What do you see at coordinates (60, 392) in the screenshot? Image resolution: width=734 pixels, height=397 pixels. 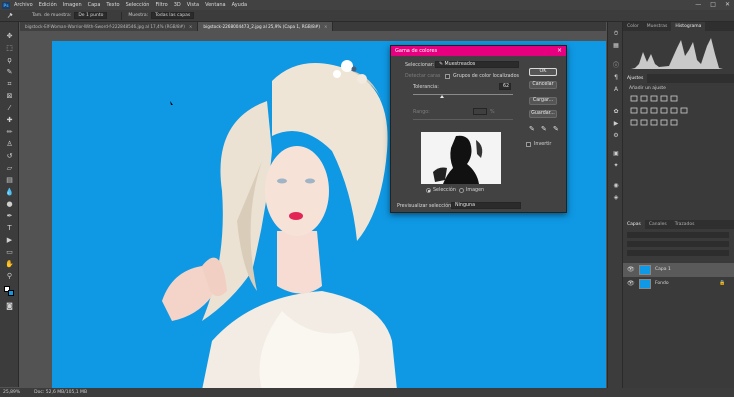 I see `doc-size: Doc: 52,6 MB/105,1 MB` at bounding box center [60, 392].